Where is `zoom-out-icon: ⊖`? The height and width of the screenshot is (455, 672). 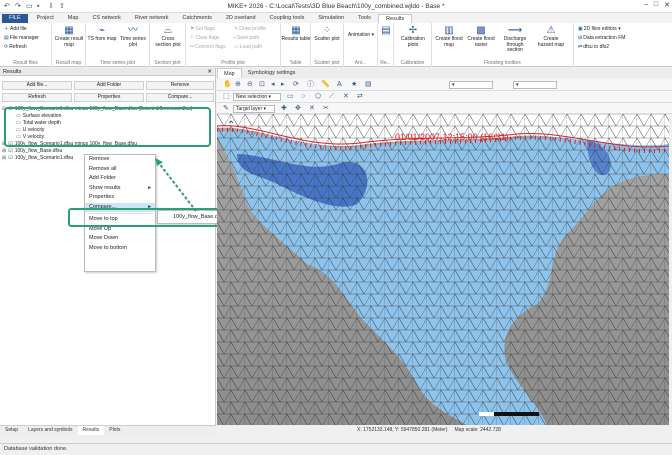
zoom-out-icon: ⊖ is located at coordinates (250, 85).